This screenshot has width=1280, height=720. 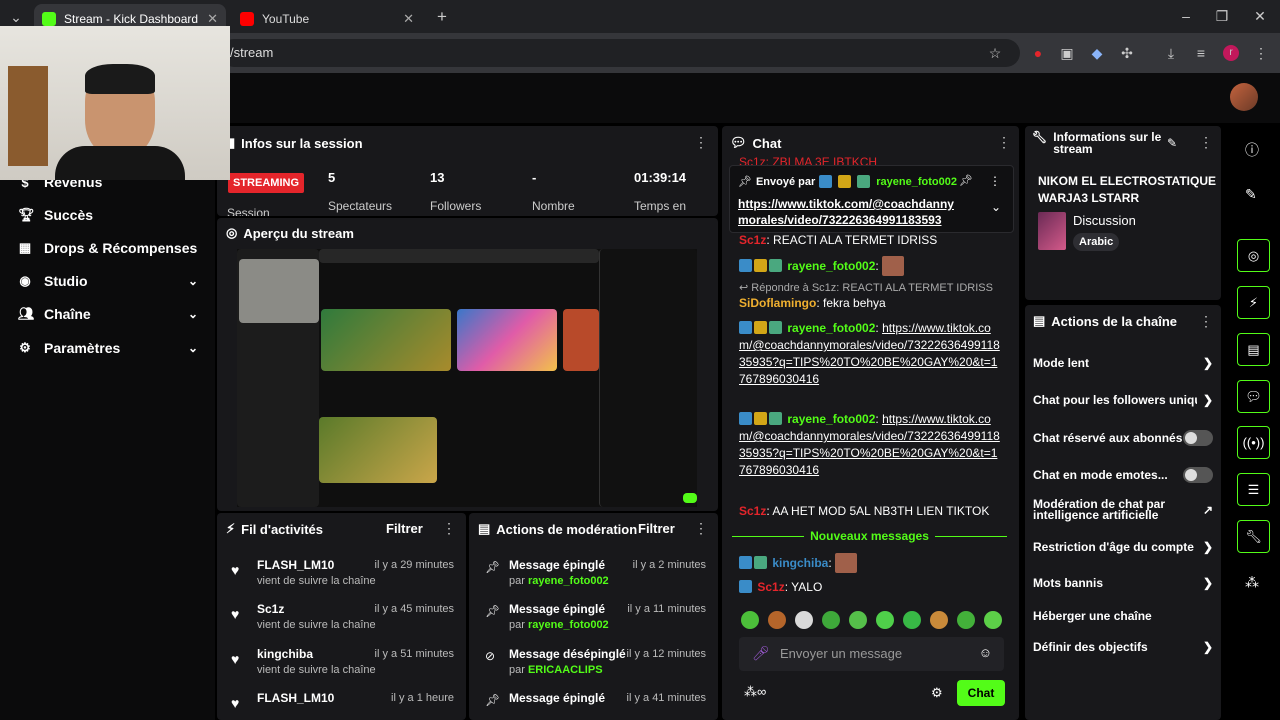 I want to click on minimize-icon: –, so click(x=1186, y=16).